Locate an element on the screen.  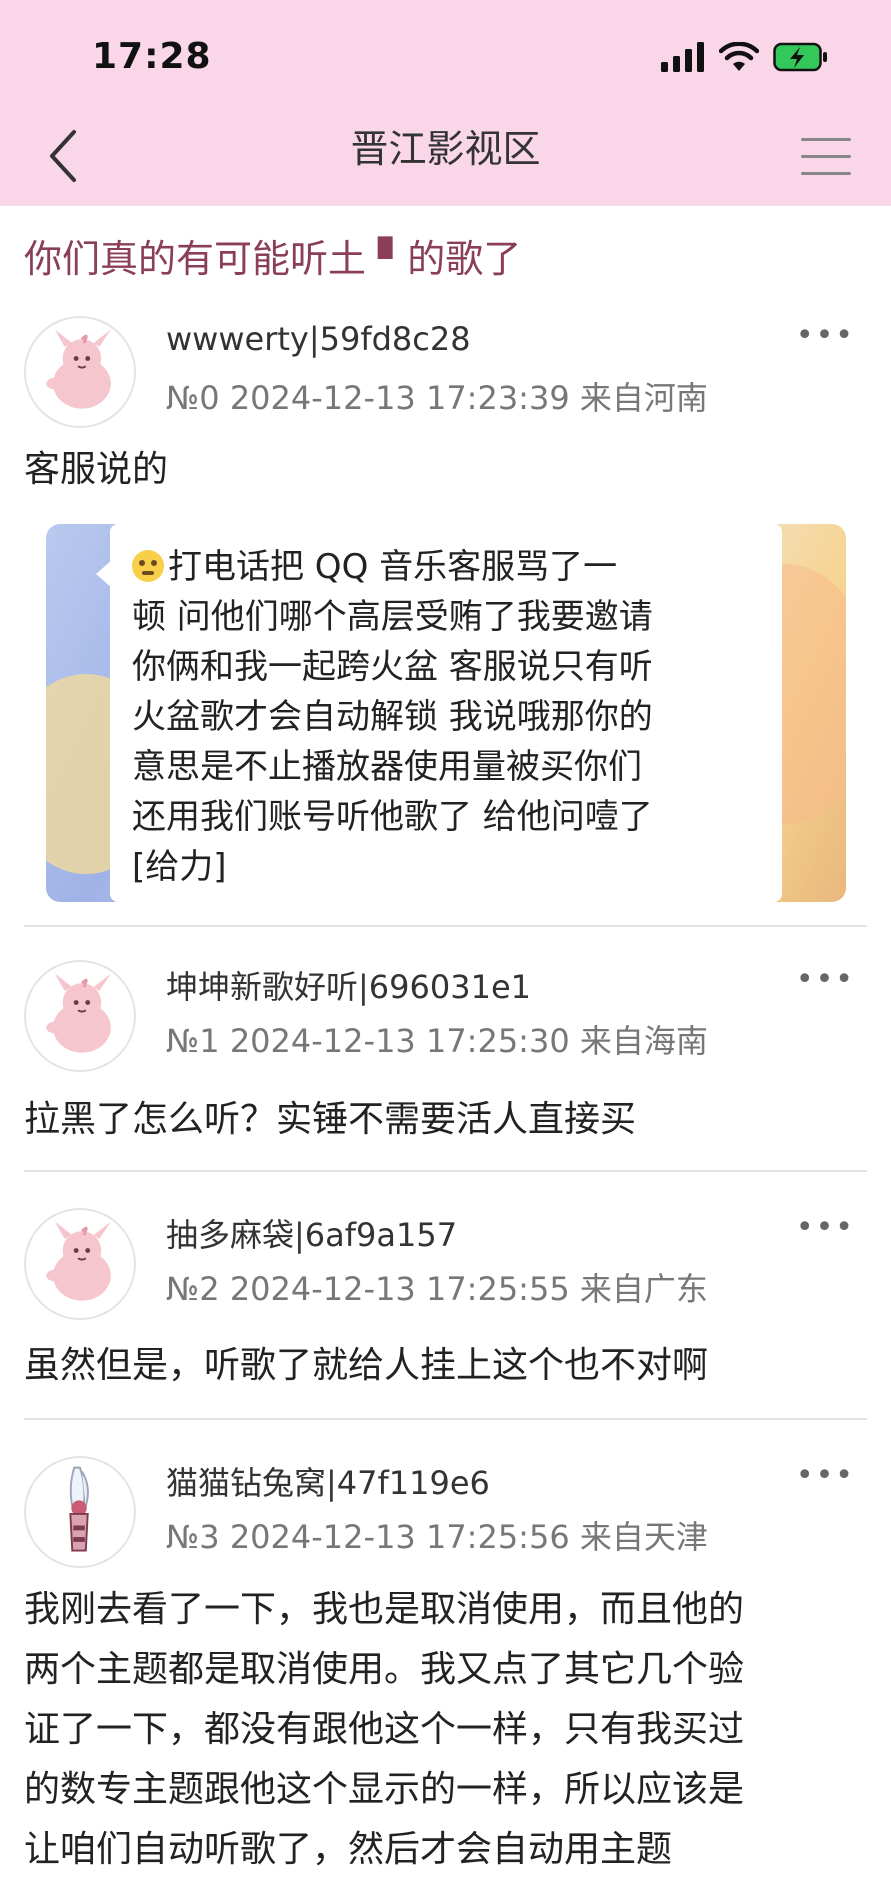
bubble-line: 意思是不止播放器使用量被买你们 is located at coordinates (387, 767).